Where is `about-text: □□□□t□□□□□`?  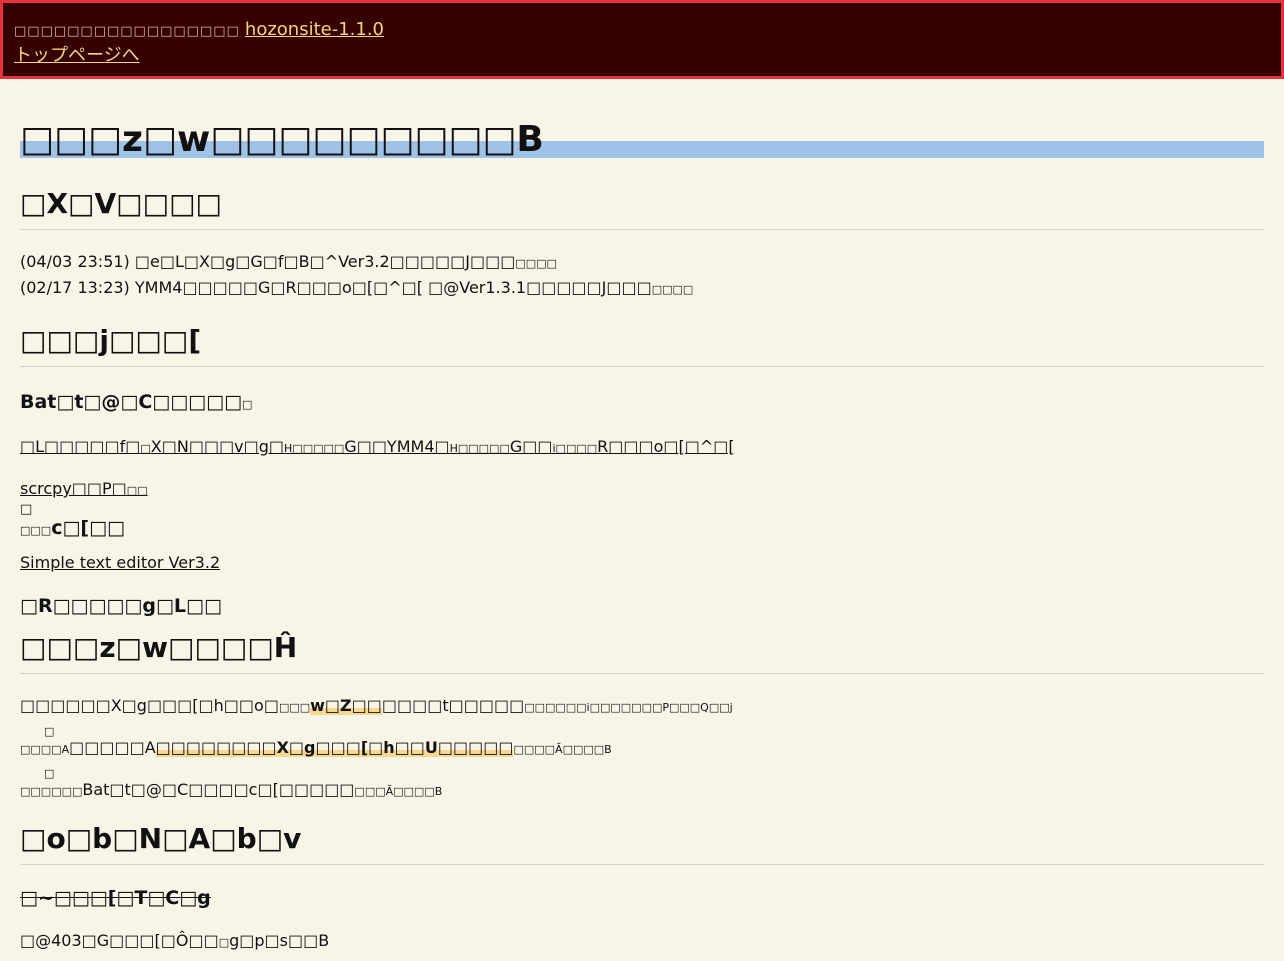
about-text: □□□□t□□□□□ is located at coordinates (453, 705).